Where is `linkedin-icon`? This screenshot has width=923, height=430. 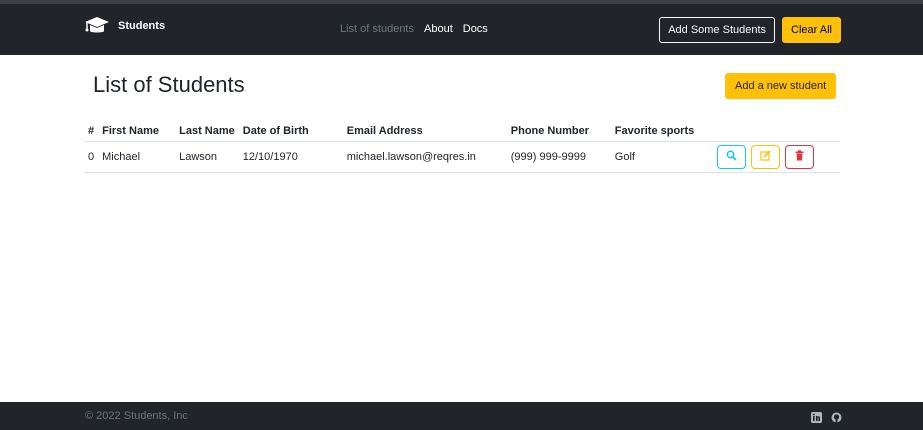 linkedin-icon is located at coordinates (816, 416).